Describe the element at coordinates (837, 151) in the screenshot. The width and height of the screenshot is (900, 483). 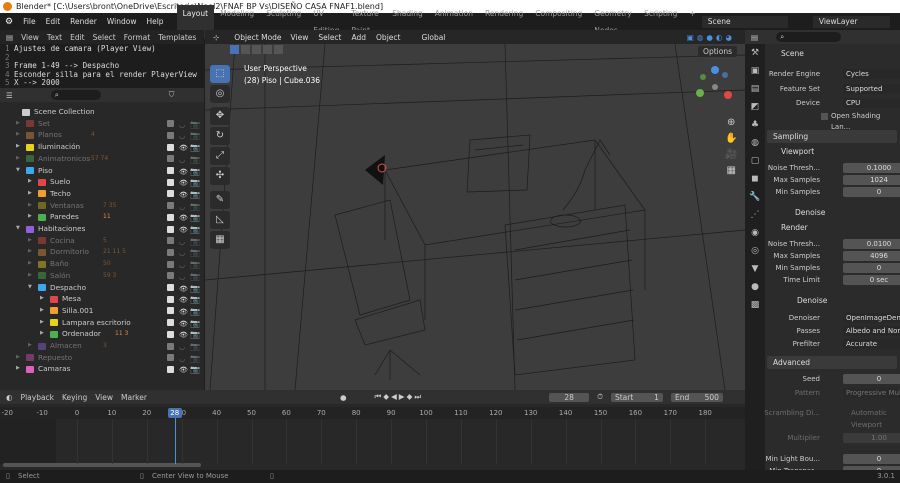
I see `viewport-subpanel: Viewport` at that location.